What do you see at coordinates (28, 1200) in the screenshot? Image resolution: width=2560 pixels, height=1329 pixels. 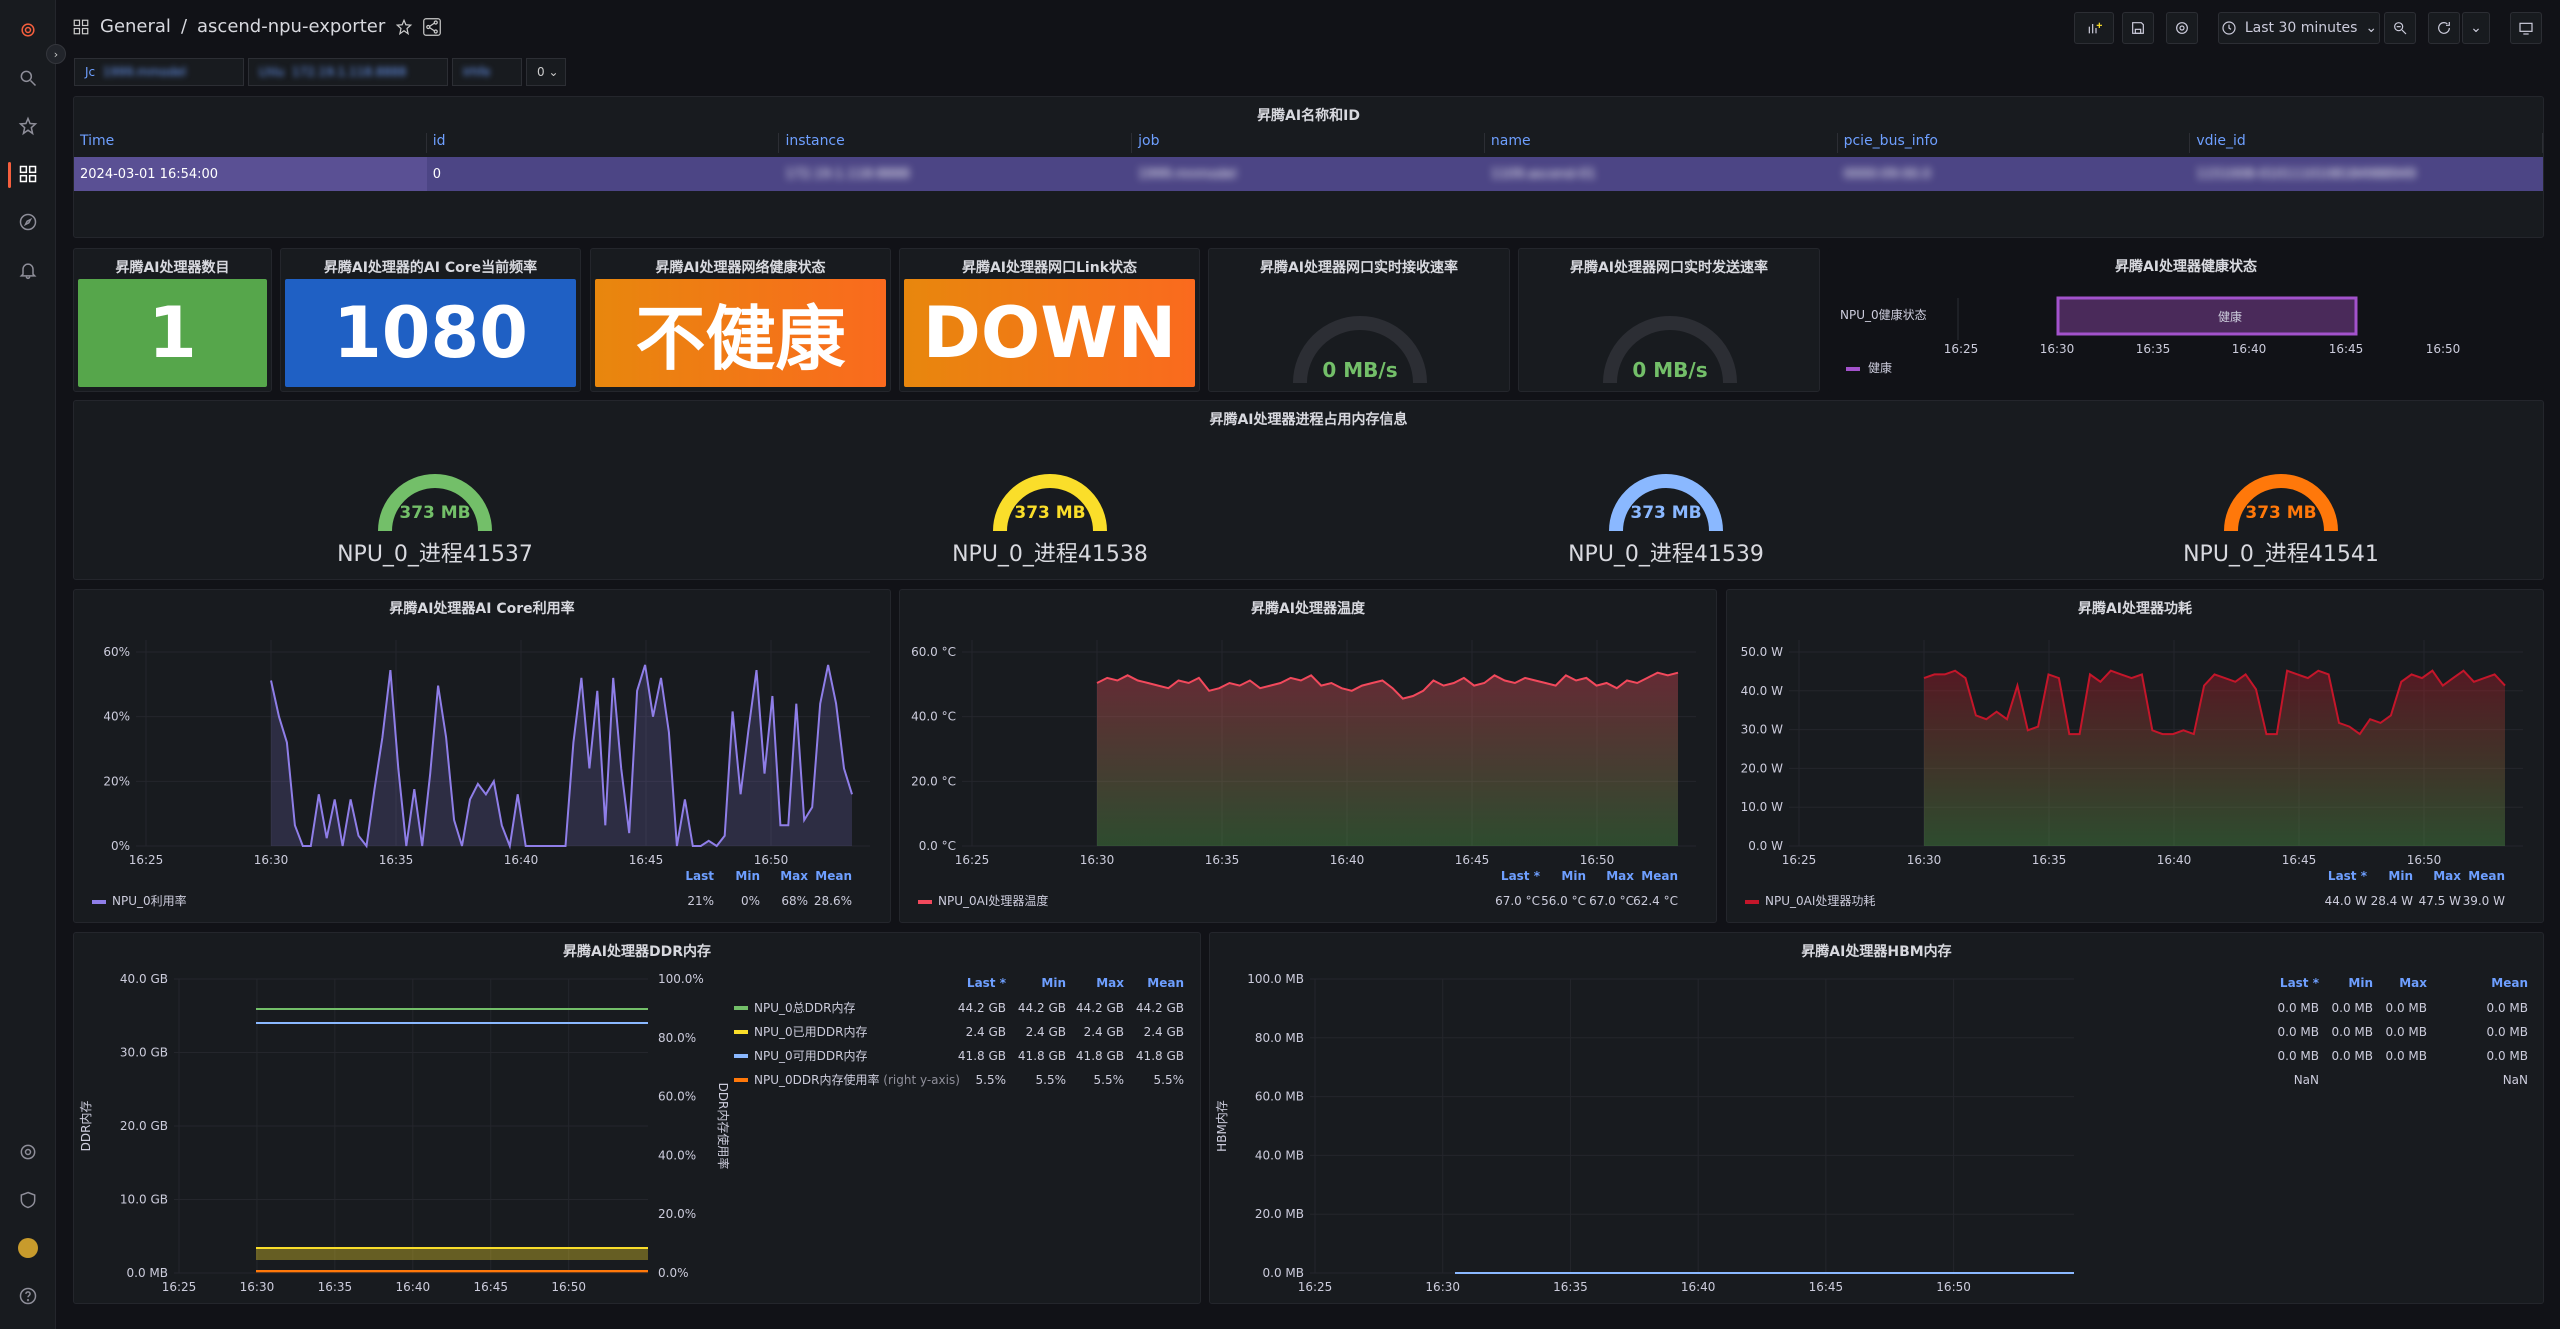 I see `shield-icon` at bounding box center [28, 1200].